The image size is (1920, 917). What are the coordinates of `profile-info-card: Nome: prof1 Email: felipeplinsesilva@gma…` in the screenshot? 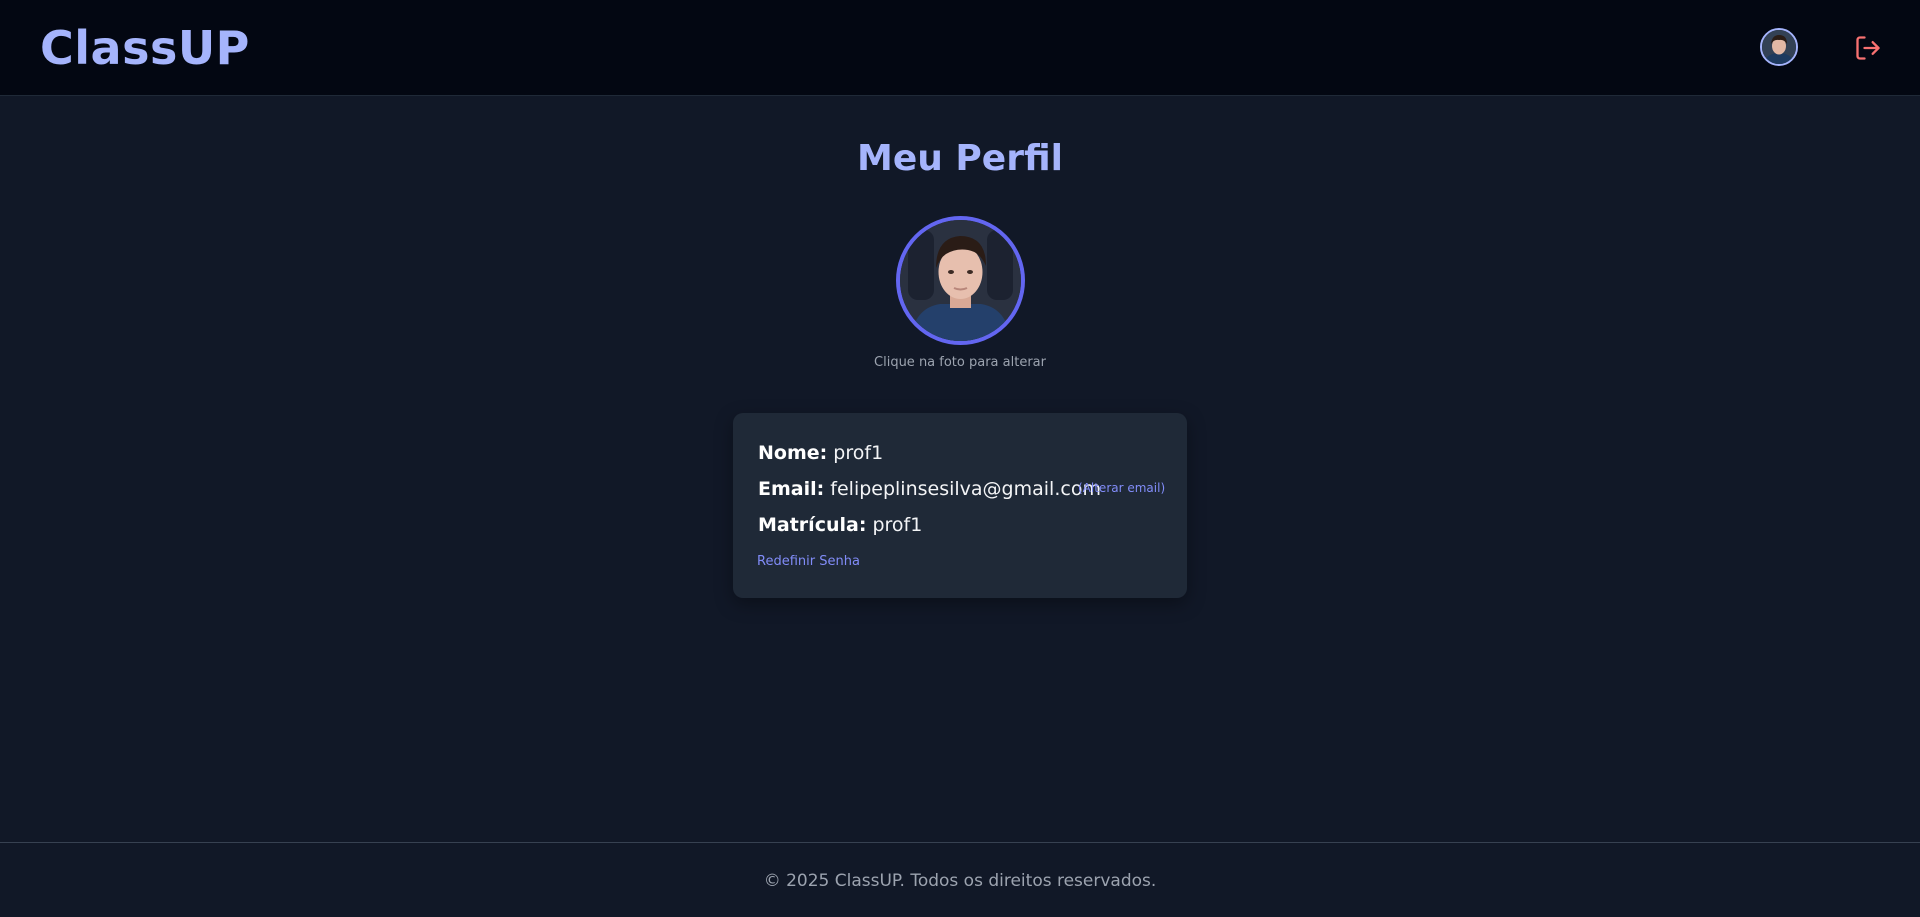 It's located at (960, 505).